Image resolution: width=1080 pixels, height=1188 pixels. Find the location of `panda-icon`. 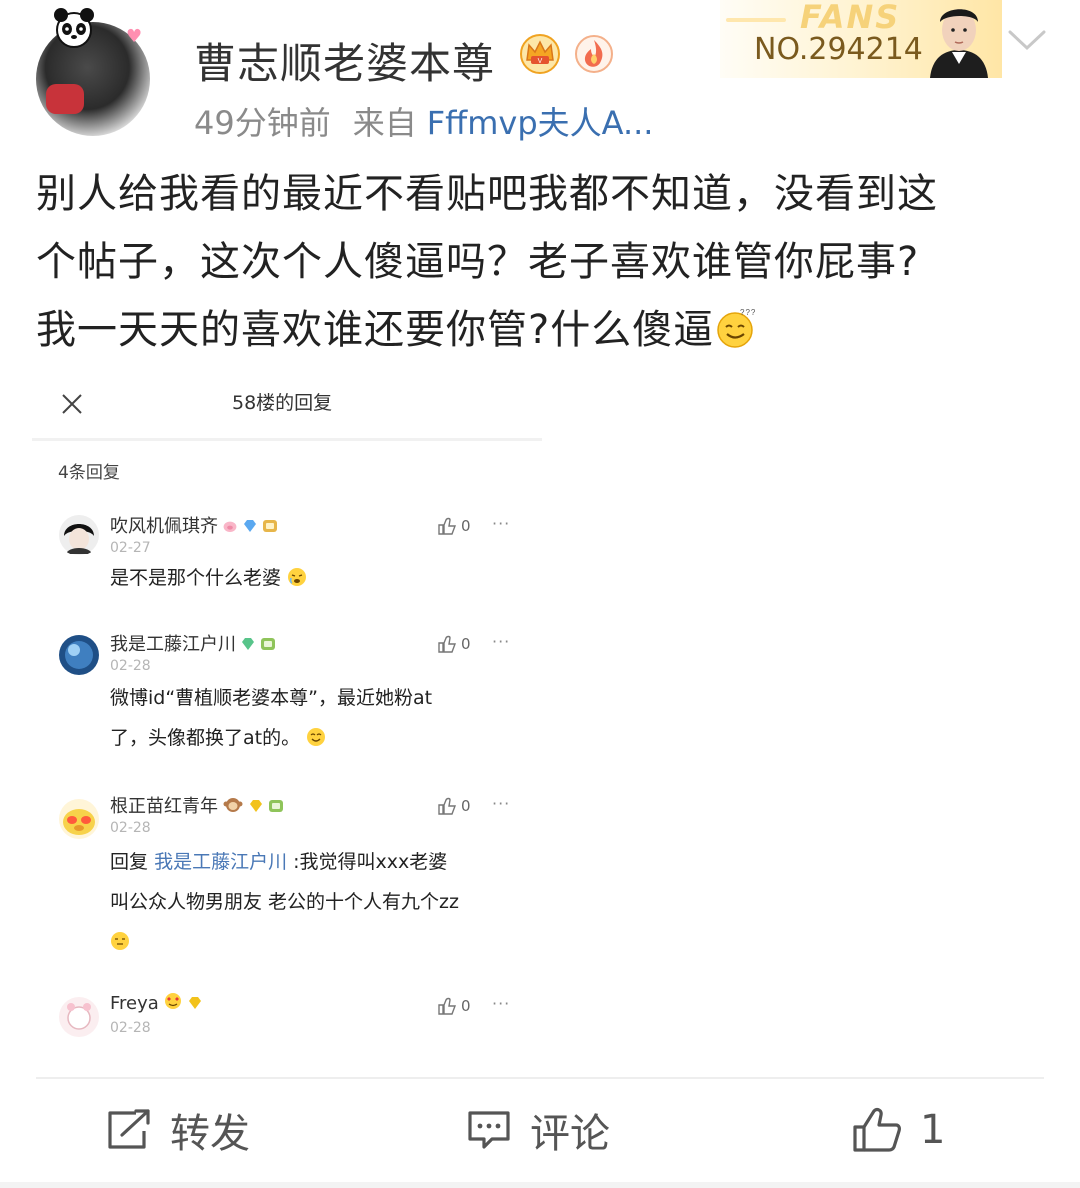

panda-icon is located at coordinates (74, 28).